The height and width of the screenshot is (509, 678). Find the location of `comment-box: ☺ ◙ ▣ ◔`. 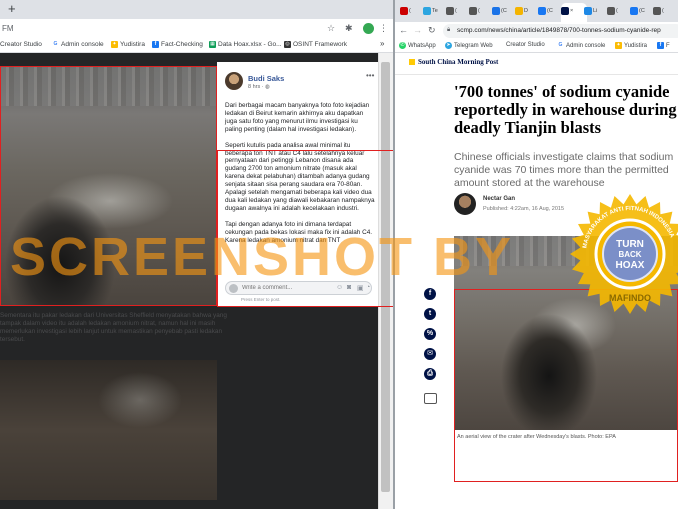

comment-box: ☺ ◙ ▣ ◔ is located at coordinates (298, 288).